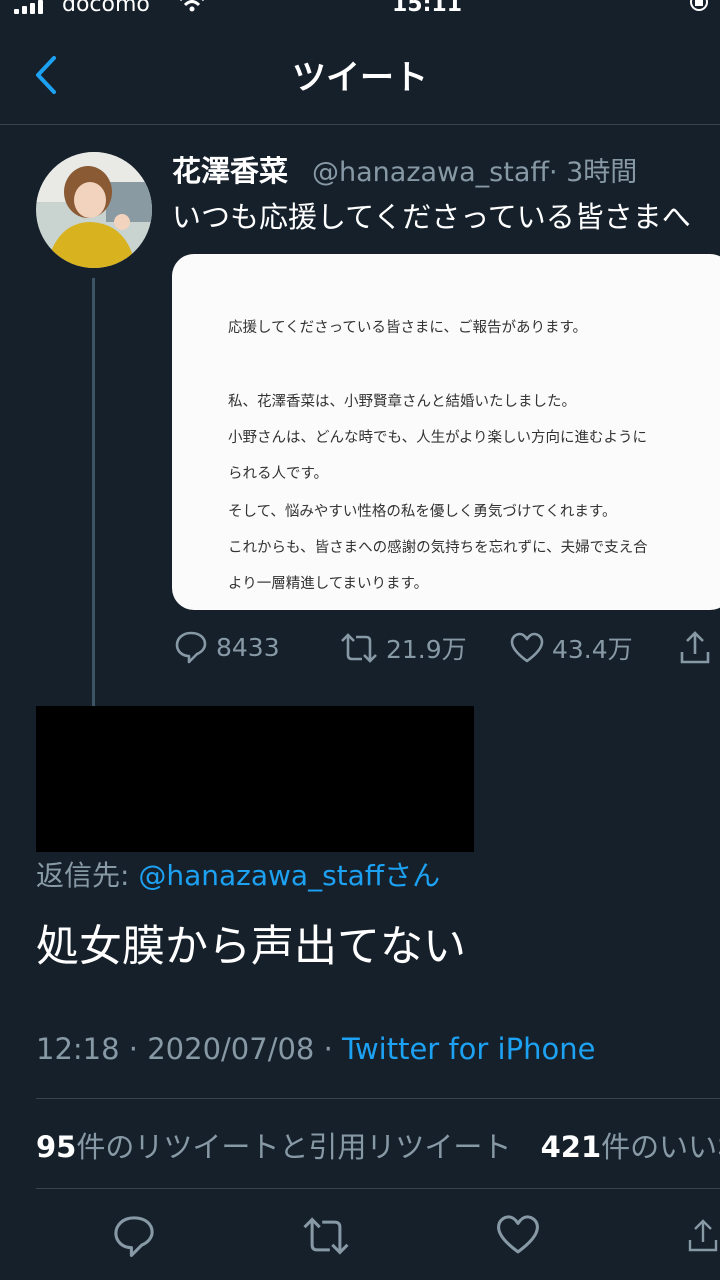  Describe the element at coordinates (468, 1049) in the screenshot. I see `tweet-source-link: Twitter for iPhone` at that location.